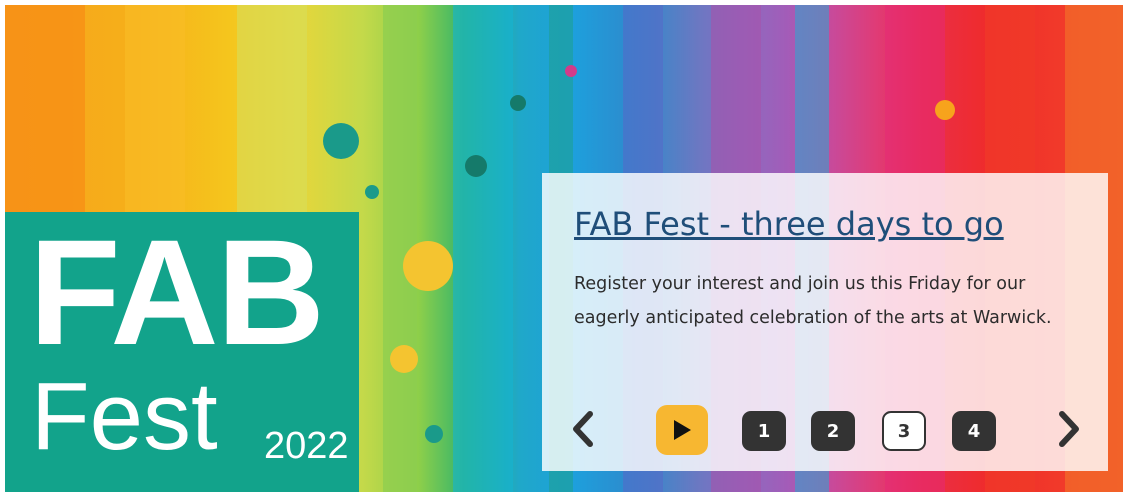 This screenshot has height=497, width=1128. Describe the element at coordinates (764, 431) in the screenshot. I see `slide-page-button-1: 1` at that location.